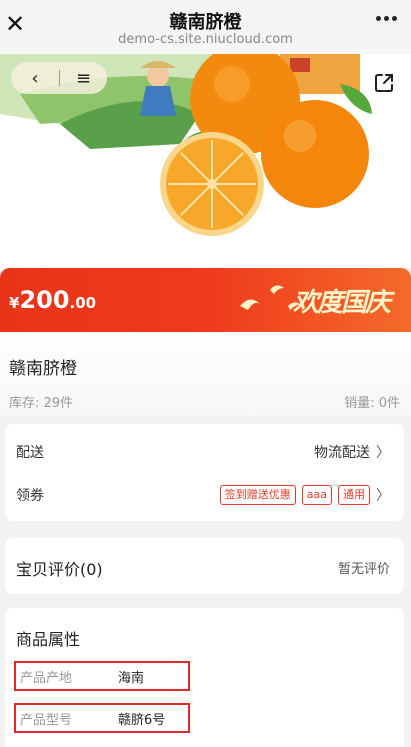  What do you see at coordinates (342, 453) in the screenshot?
I see `delivery-value: 物流配送` at bounding box center [342, 453].